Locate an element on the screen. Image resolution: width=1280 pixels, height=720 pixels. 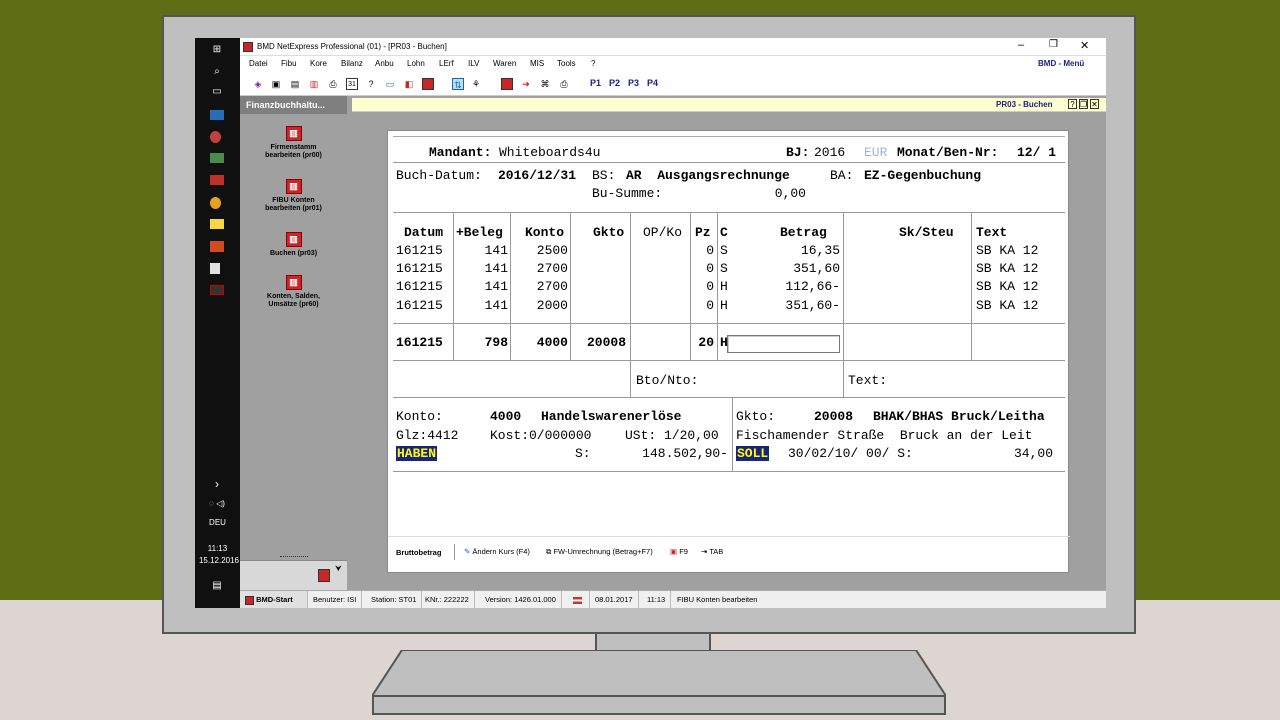
restore-icon: ❐ is located at coordinates (1083, 104).